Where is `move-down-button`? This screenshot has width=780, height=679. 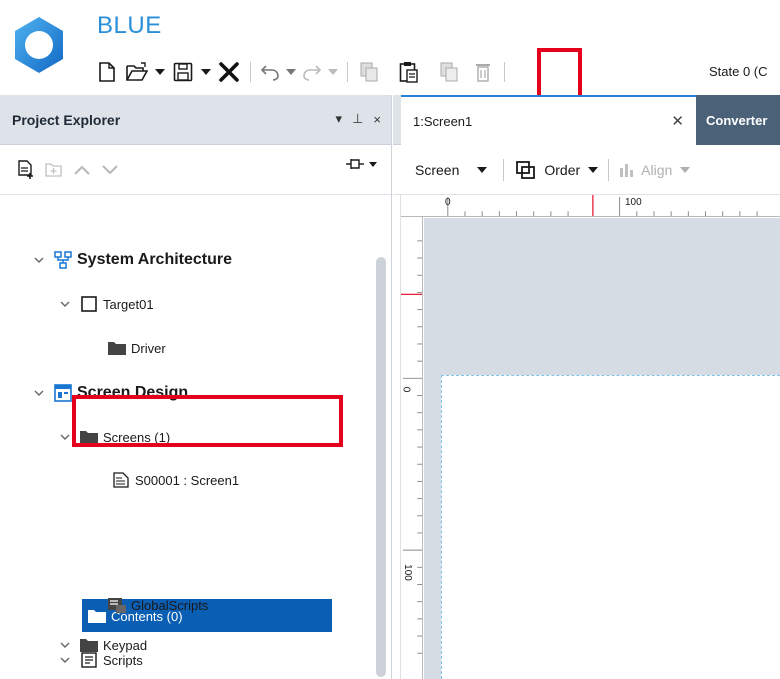
move-down-button is located at coordinates (110, 170).